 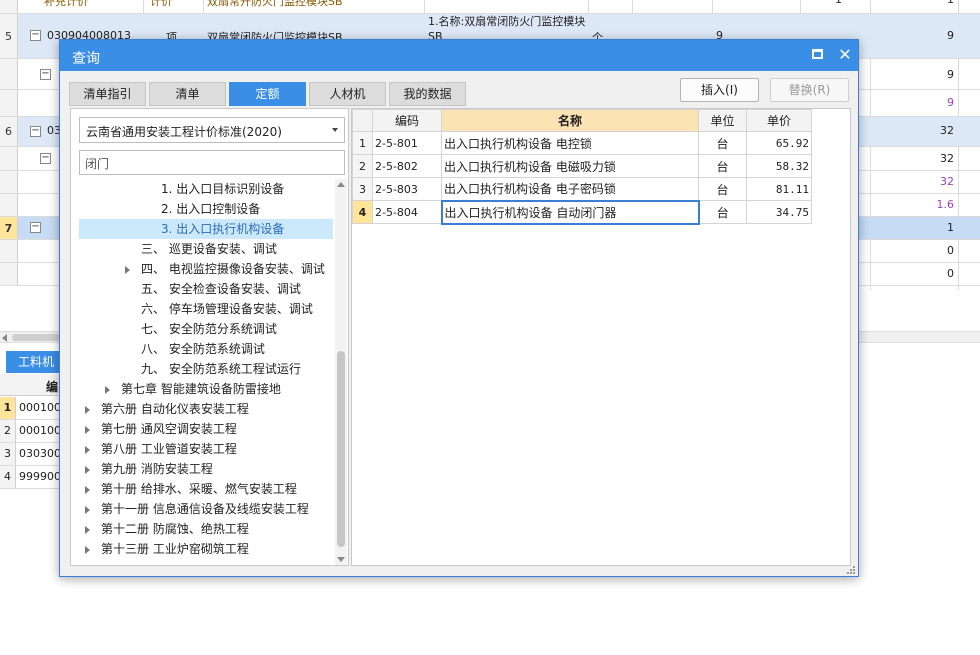 I want to click on table-row: 1 2-5-801 出入口执行机构设备 电控锁 台 65.92, so click(x=582, y=143).